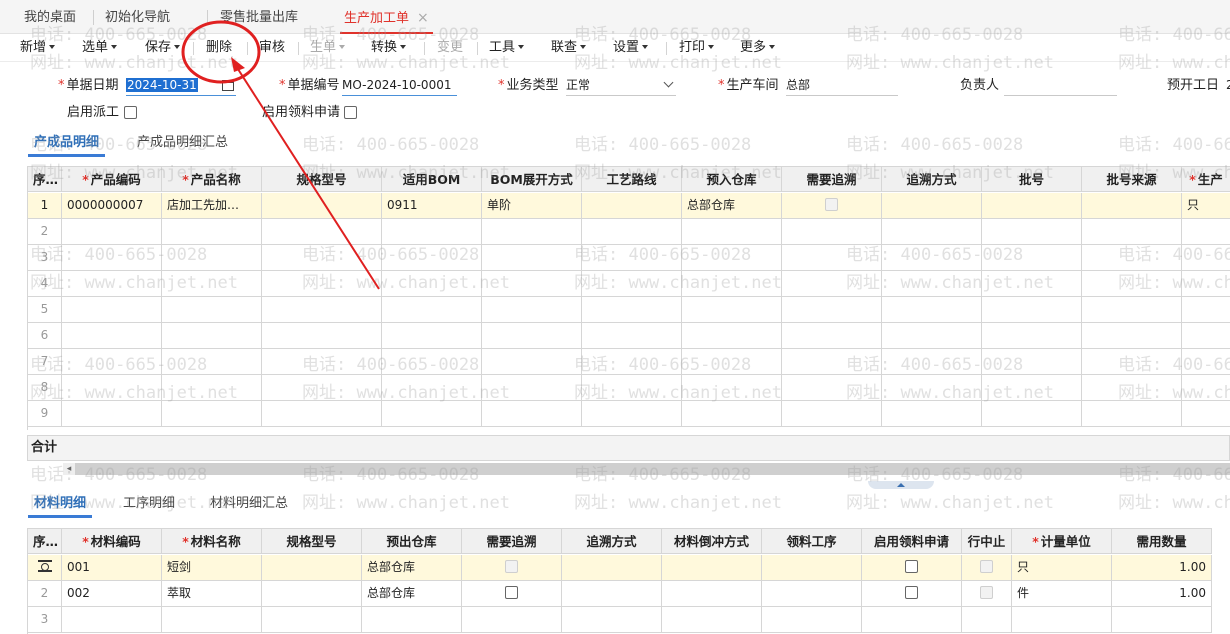  What do you see at coordinates (328, 48) in the screenshot?
I see `generate-order-button: 生单` at bounding box center [328, 48].